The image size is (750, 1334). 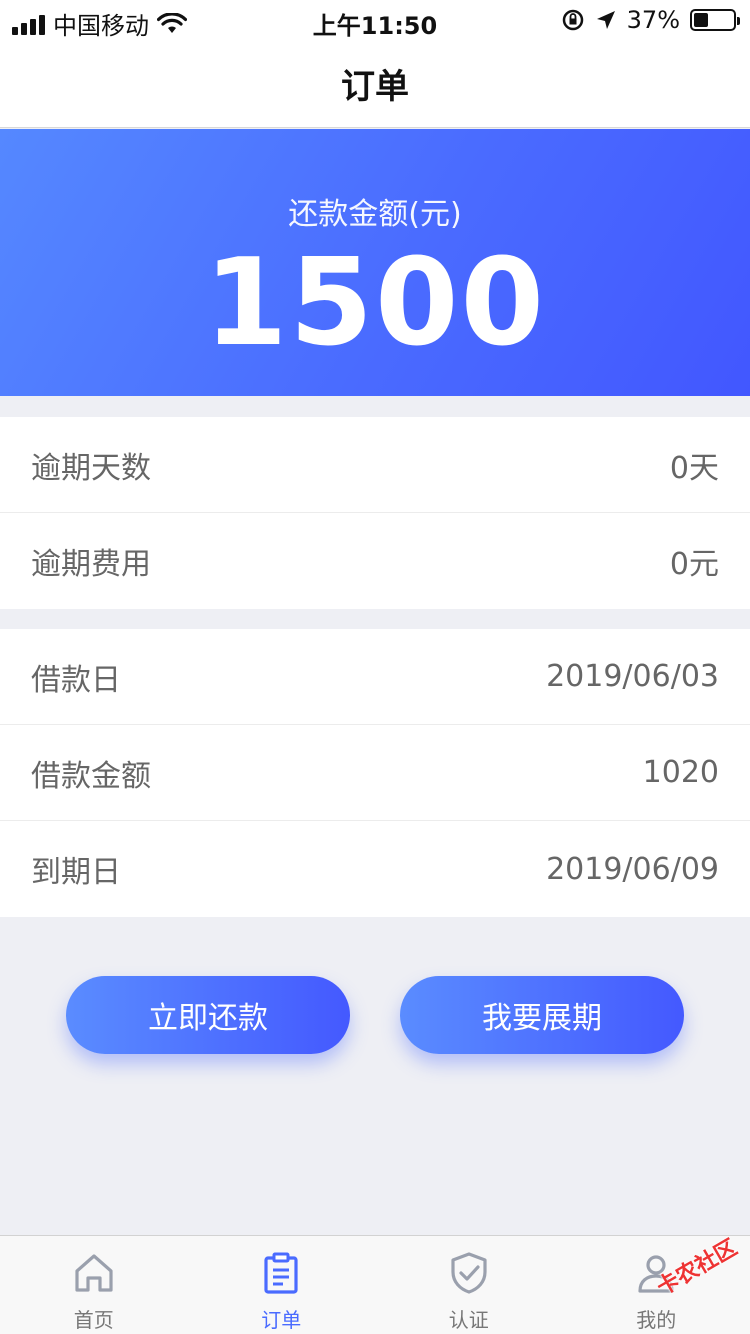 I want to click on status-bar: 中国移动 上午11:50 37%, so click(x=375, y=20).